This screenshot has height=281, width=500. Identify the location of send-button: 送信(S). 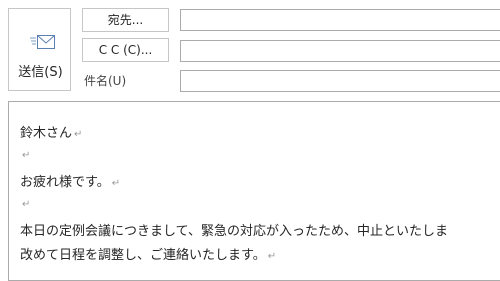
(39, 49).